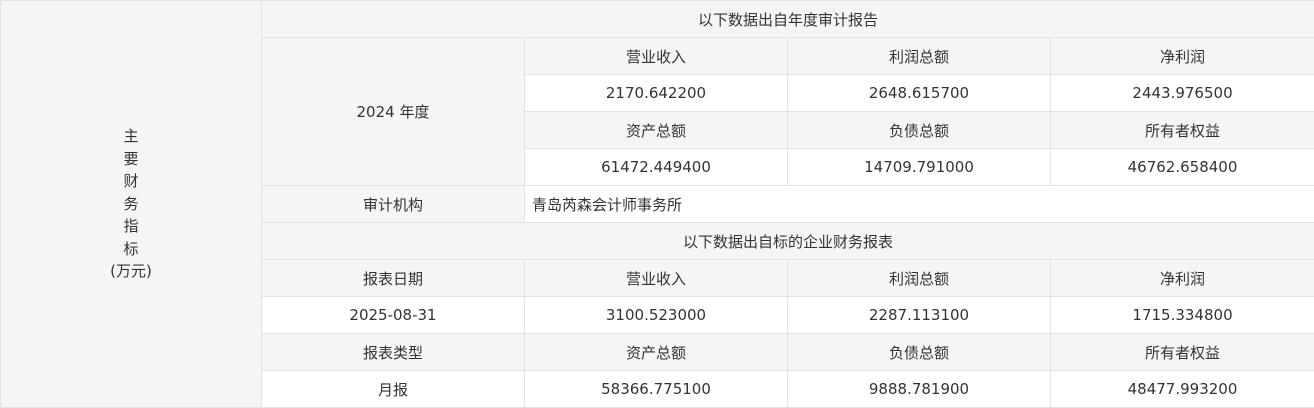 Image resolution: width=1314 pixels, height=408 pixels. I want to click on side-label-char: 主, so click(131, 136).